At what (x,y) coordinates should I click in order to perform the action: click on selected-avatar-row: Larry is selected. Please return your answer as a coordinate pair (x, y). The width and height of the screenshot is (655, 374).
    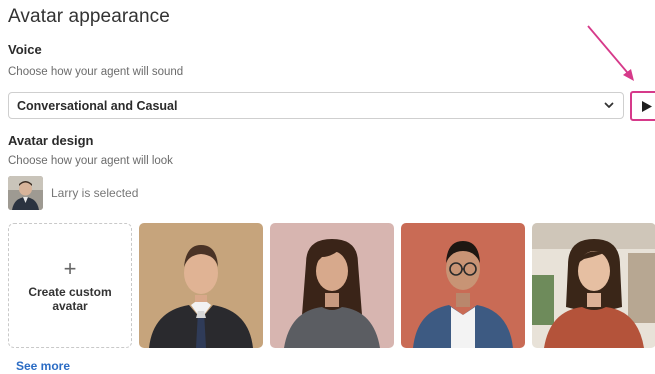
    Looking at the image, I should click on (73, 193).